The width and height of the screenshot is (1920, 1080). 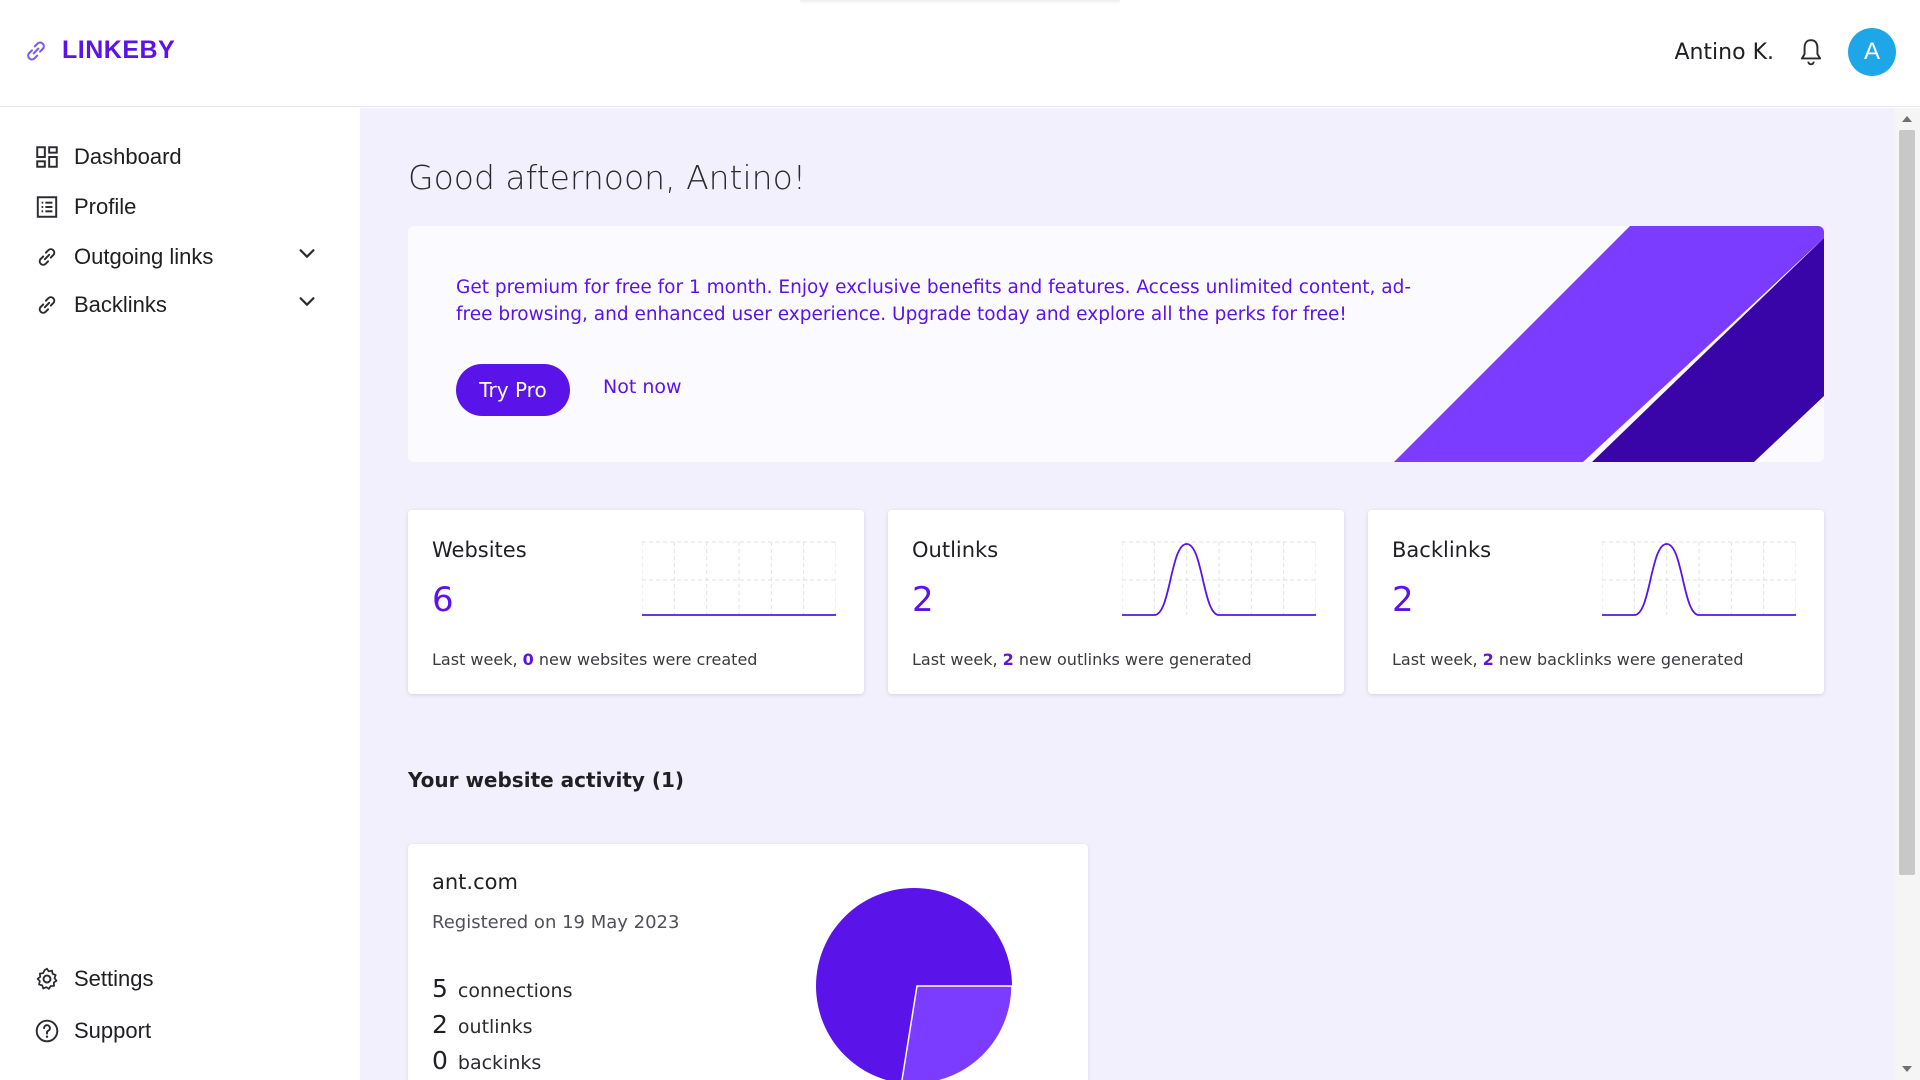 I want to click on stat-note: Last week, 0 new websites were created, so click(x=594, y=659).